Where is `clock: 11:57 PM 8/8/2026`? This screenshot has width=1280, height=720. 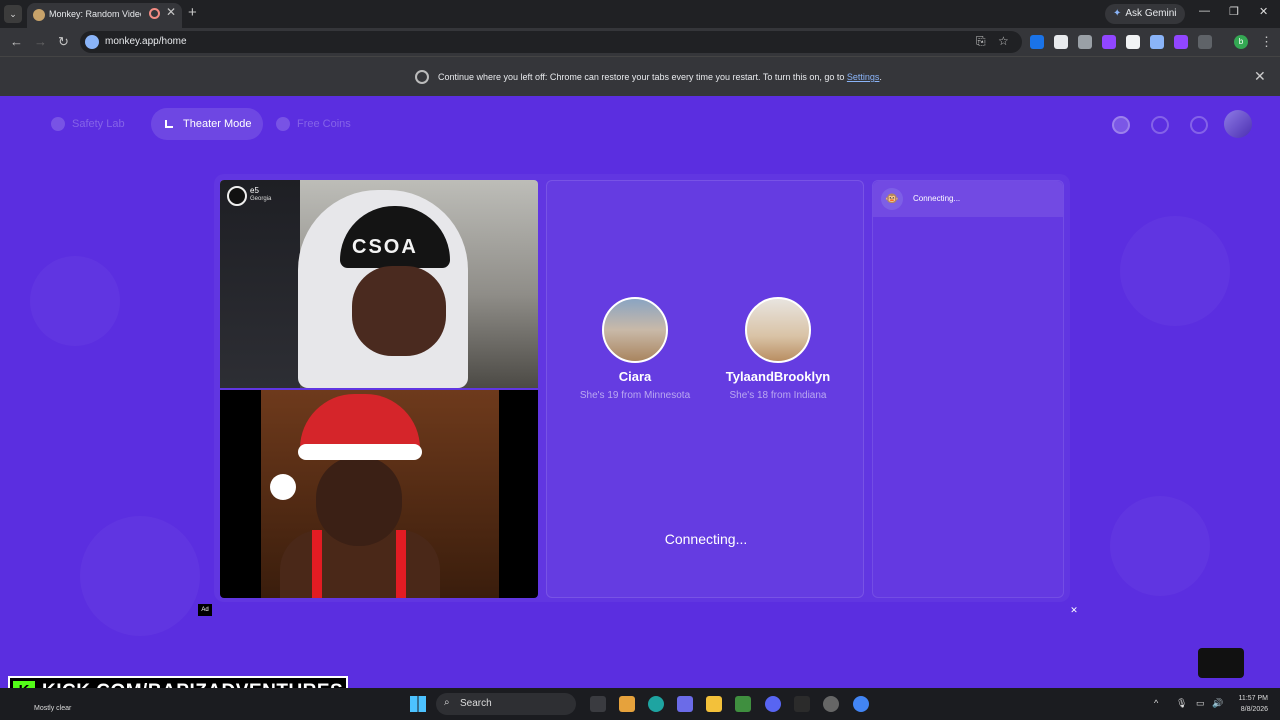 clock: 11:57 PM 8/8/2026 is located at coordinates (1248, 704).